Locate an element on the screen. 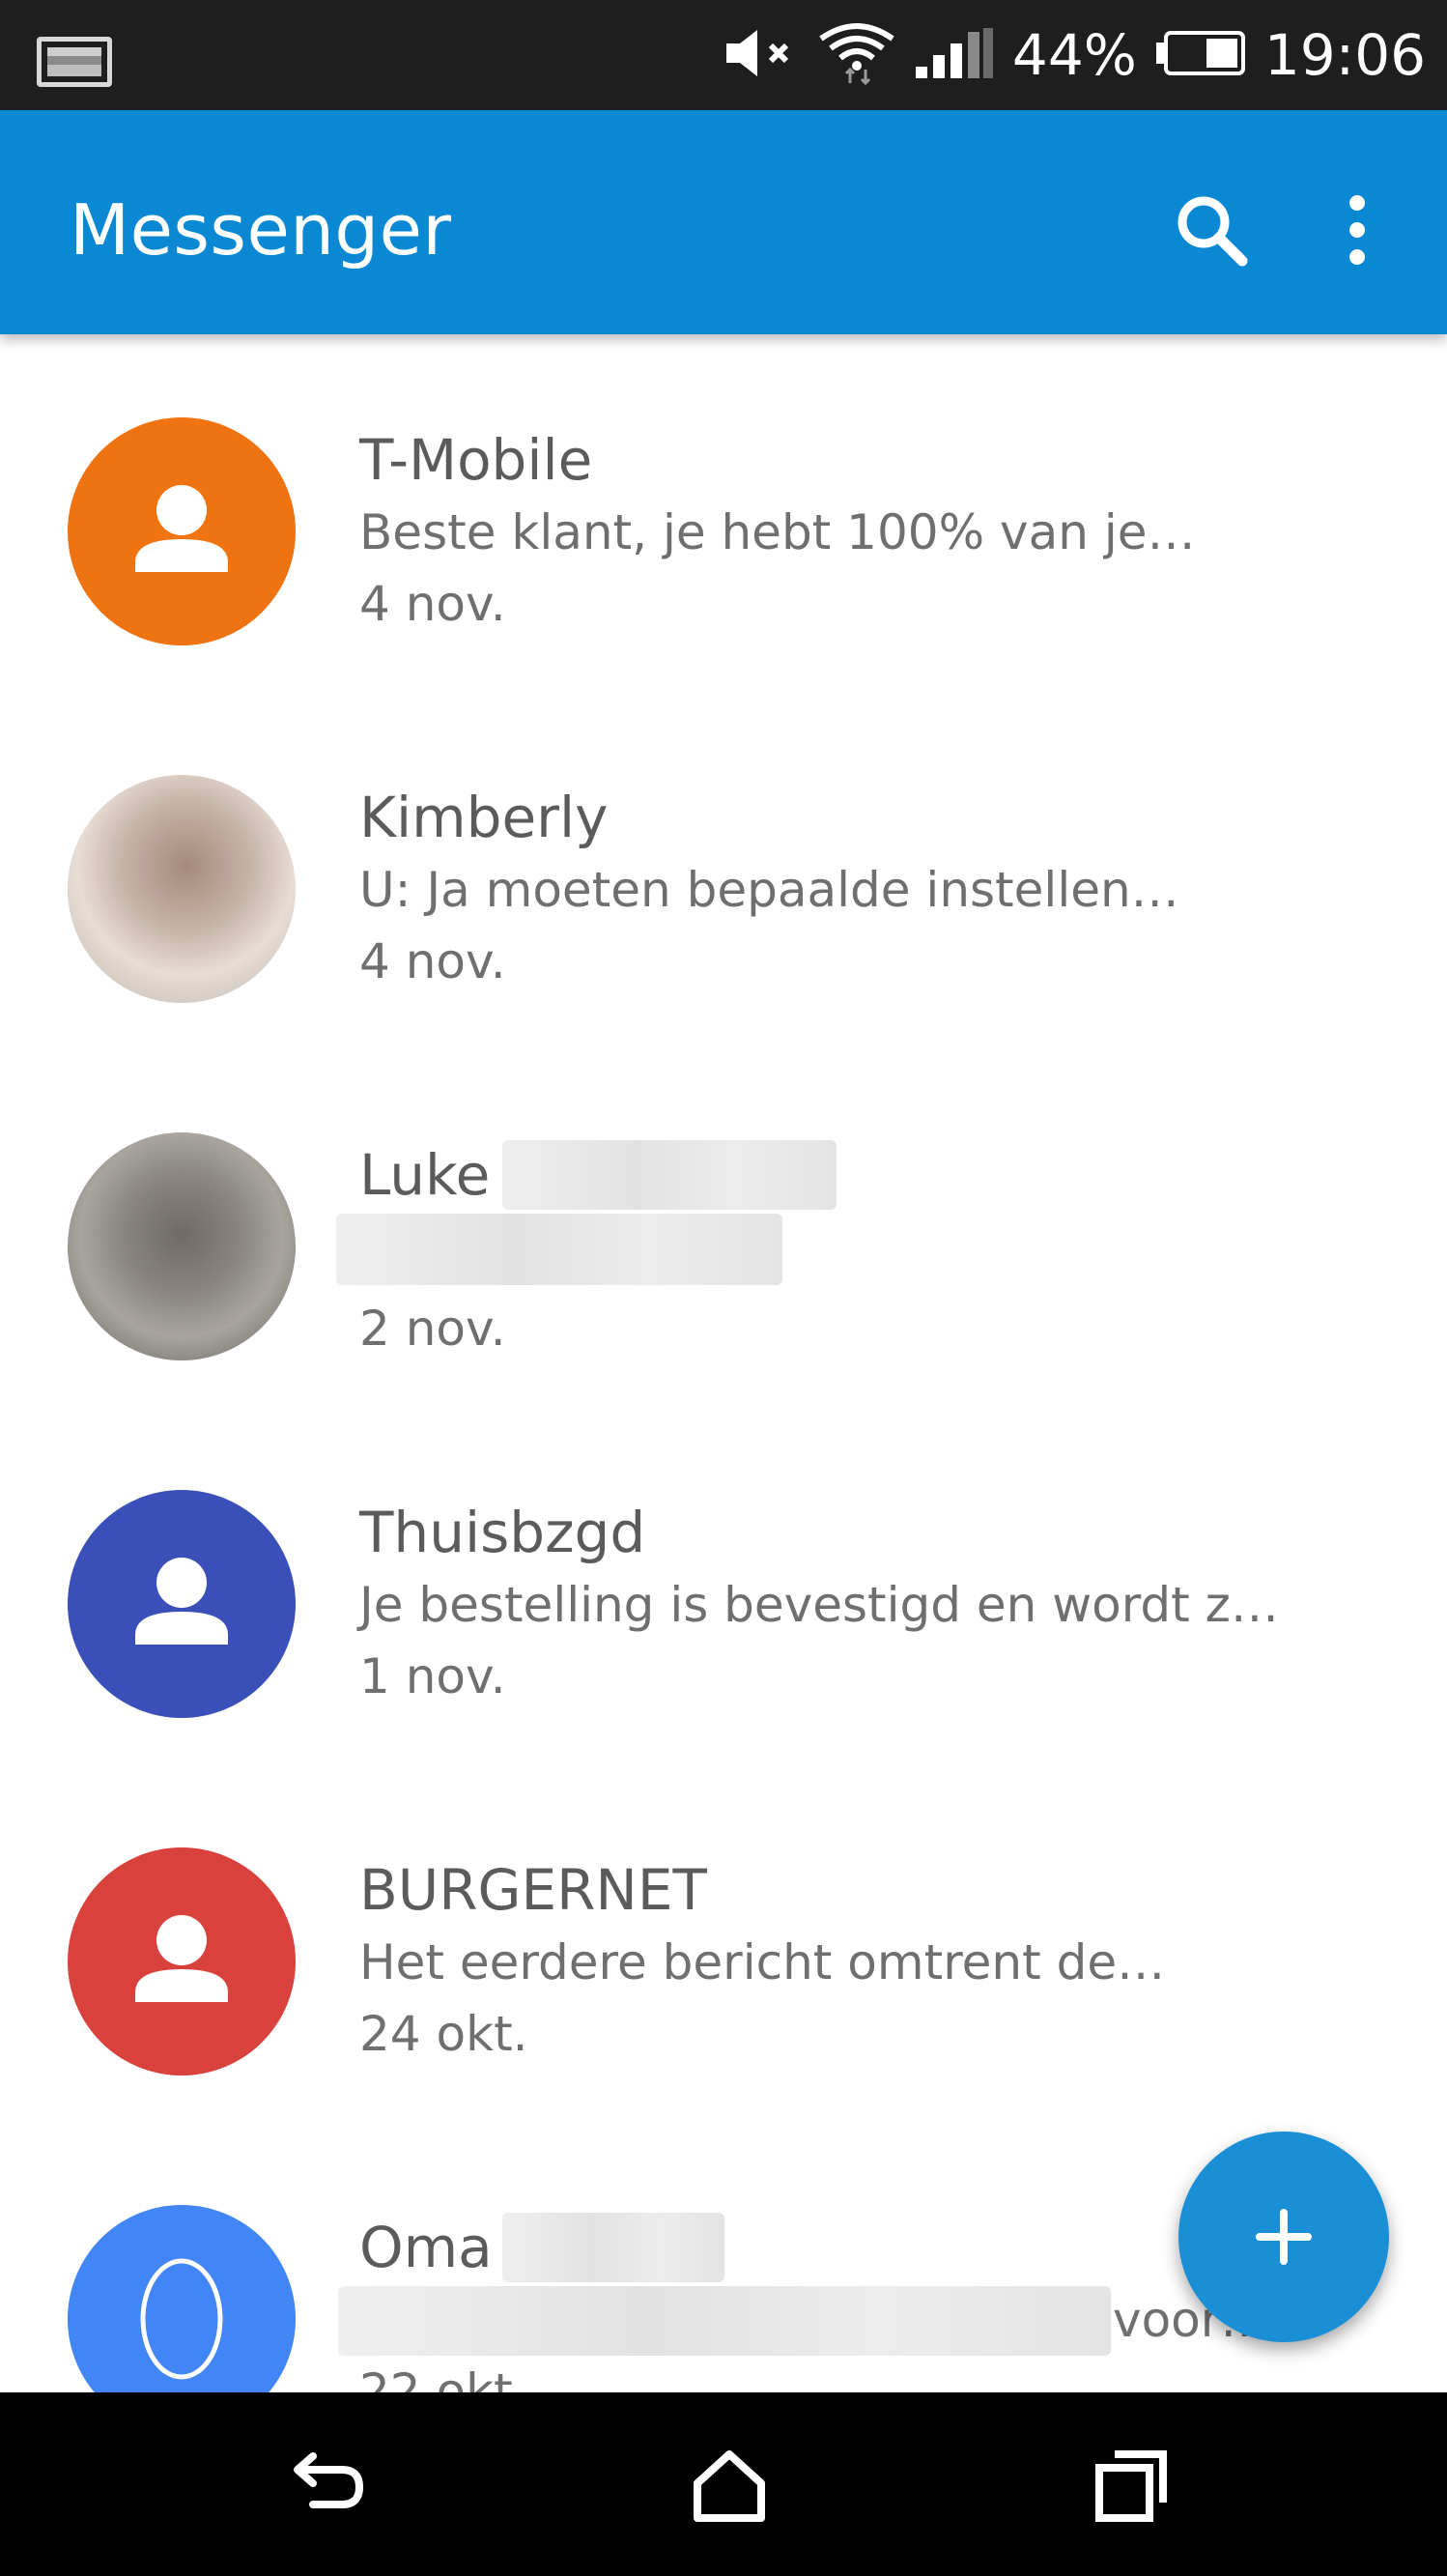 Image resolution: width=1447 pixels, height=2576 pixels. back-icon is located at coordinates (329, 2480).